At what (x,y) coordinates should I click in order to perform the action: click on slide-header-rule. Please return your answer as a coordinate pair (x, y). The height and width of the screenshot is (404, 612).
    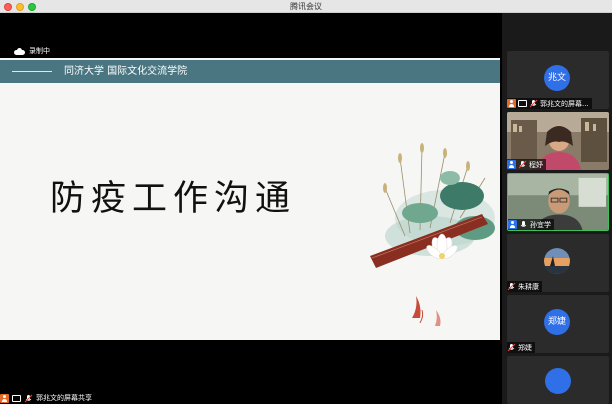
    Looking at the image, I should click on (32, 71).